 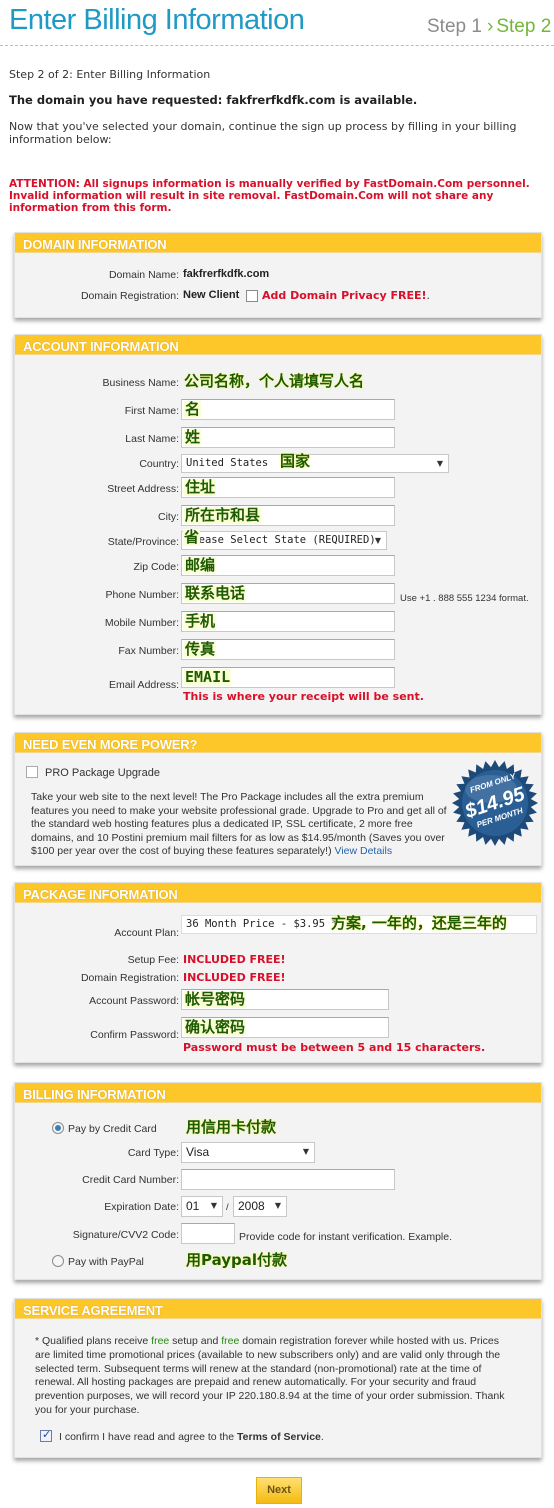 What do you see at coordinates (251, 1206) in the screenshot?
I see `exp-year-selected: 2008` at bounding box center [251, 1206].